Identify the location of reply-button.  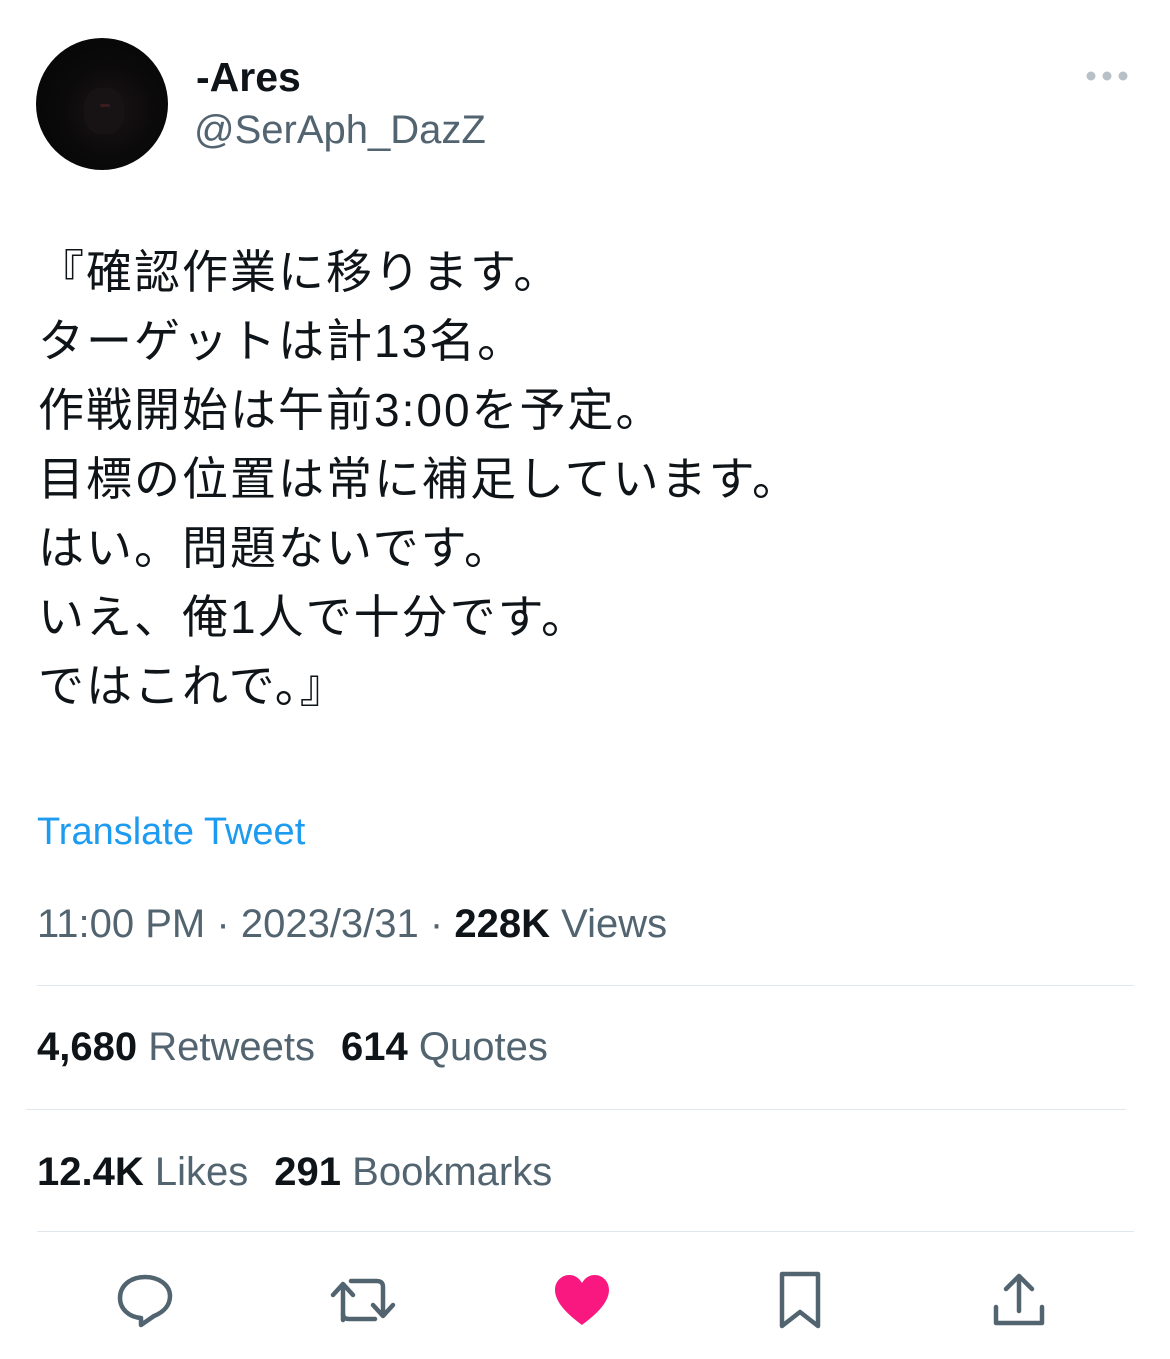
(145, 1300).